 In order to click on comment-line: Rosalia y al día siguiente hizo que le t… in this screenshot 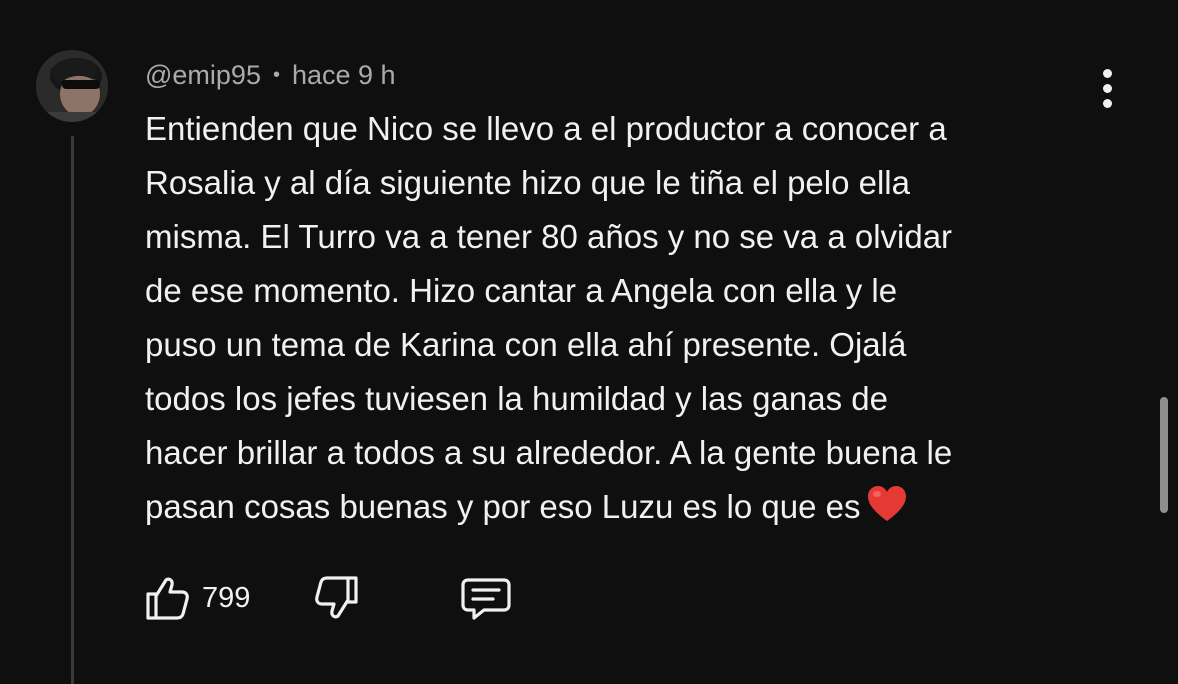, I will do `click(527, 182)`.